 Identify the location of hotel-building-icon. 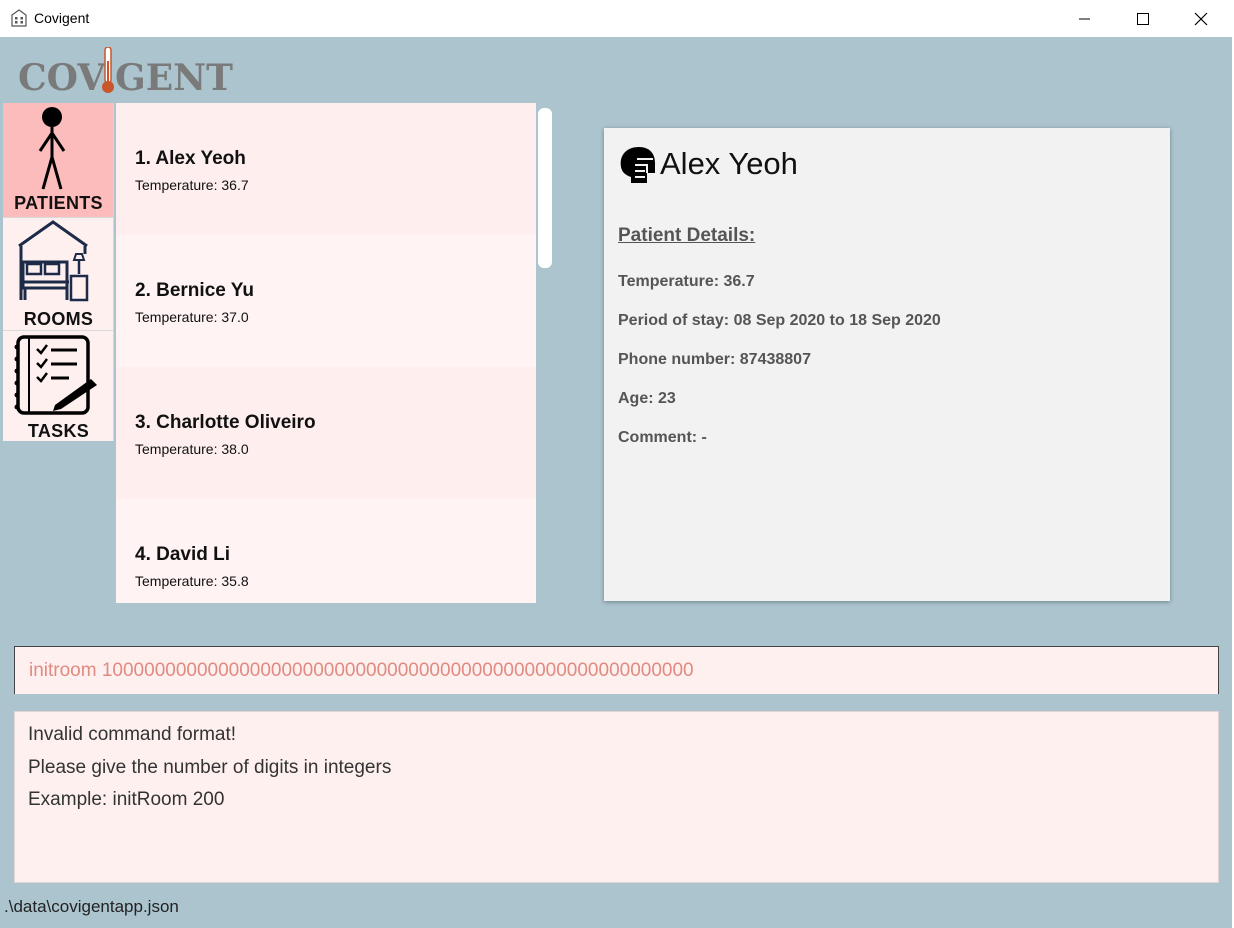
(19, 18).